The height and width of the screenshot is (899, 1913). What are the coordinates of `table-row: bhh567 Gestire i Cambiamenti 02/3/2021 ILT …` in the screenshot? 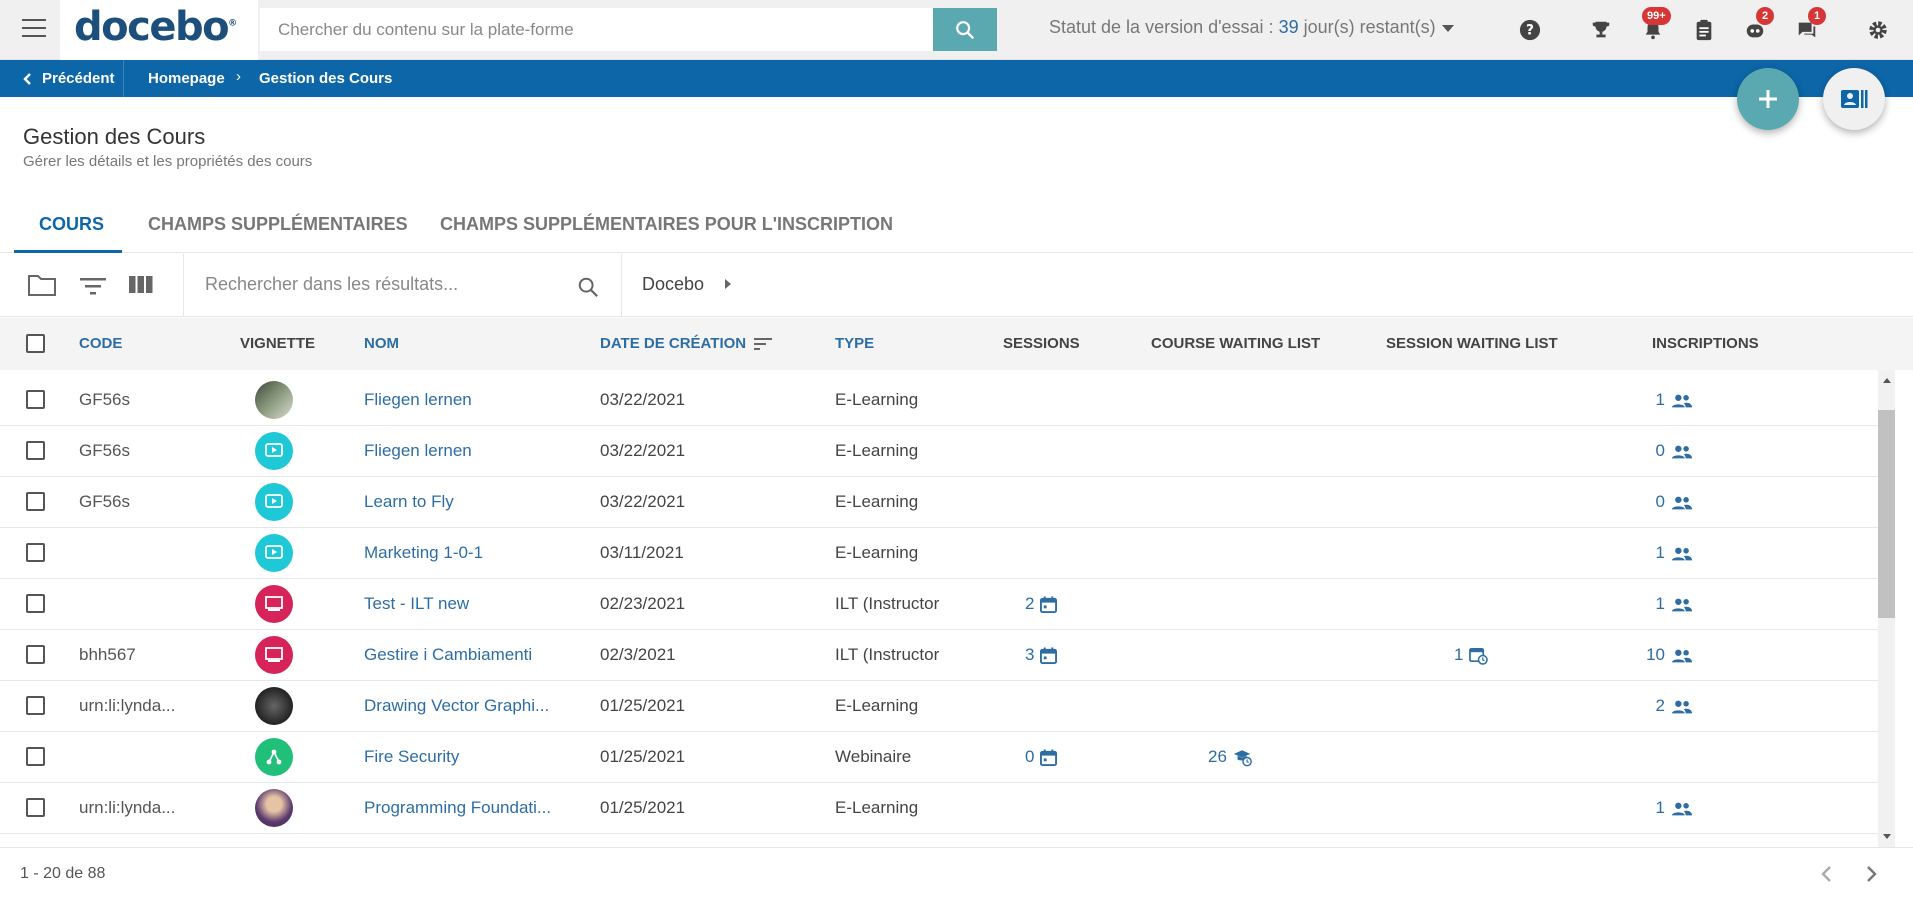 It's located at (939, 655).